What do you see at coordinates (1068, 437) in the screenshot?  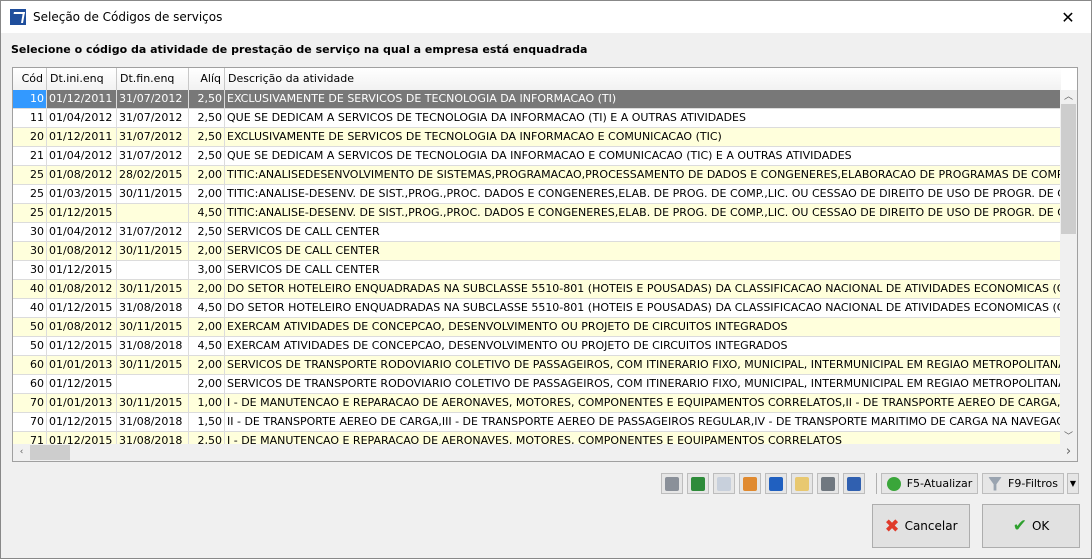 I see `scroll-down-icon: ﹀` at bounding box center [1068, 437].